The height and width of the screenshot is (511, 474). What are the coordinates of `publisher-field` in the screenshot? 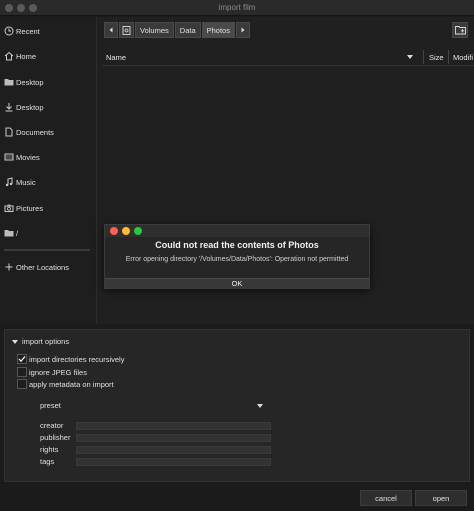 It's located at (173, 438).